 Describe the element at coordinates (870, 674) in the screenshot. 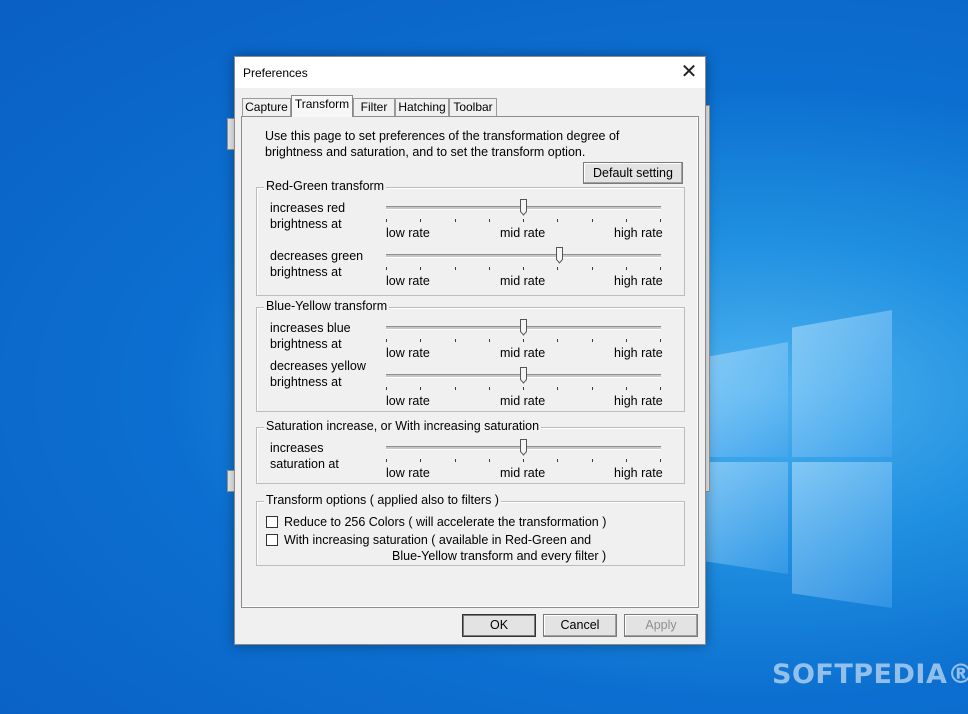

I see `softpedia-watermark: SOFTPEDIA®` at that location.